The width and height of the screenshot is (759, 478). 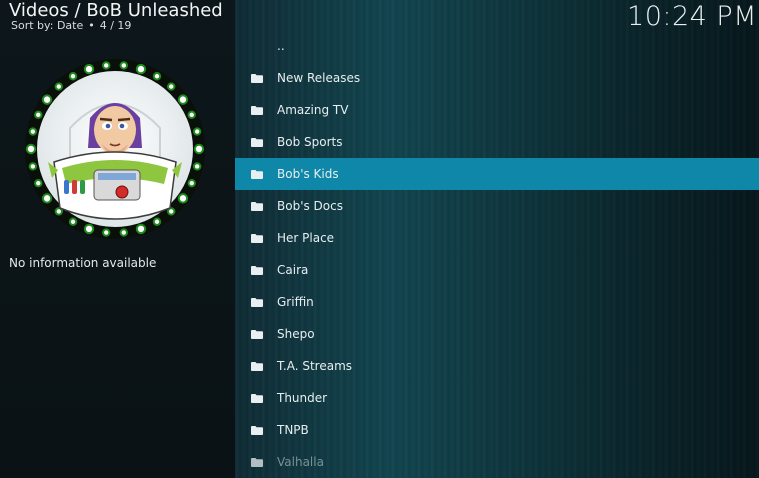 I want to click on folder-item-label: Griffin, so click(x=295, y=302).